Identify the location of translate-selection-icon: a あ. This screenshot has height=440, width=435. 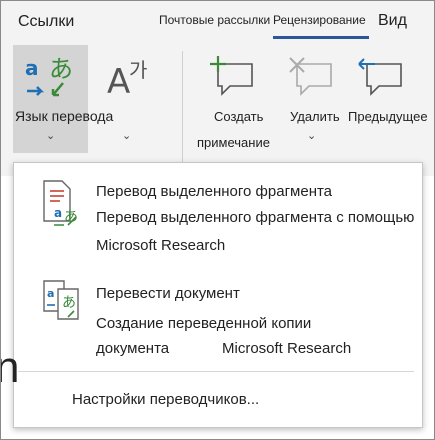
(60, 203).